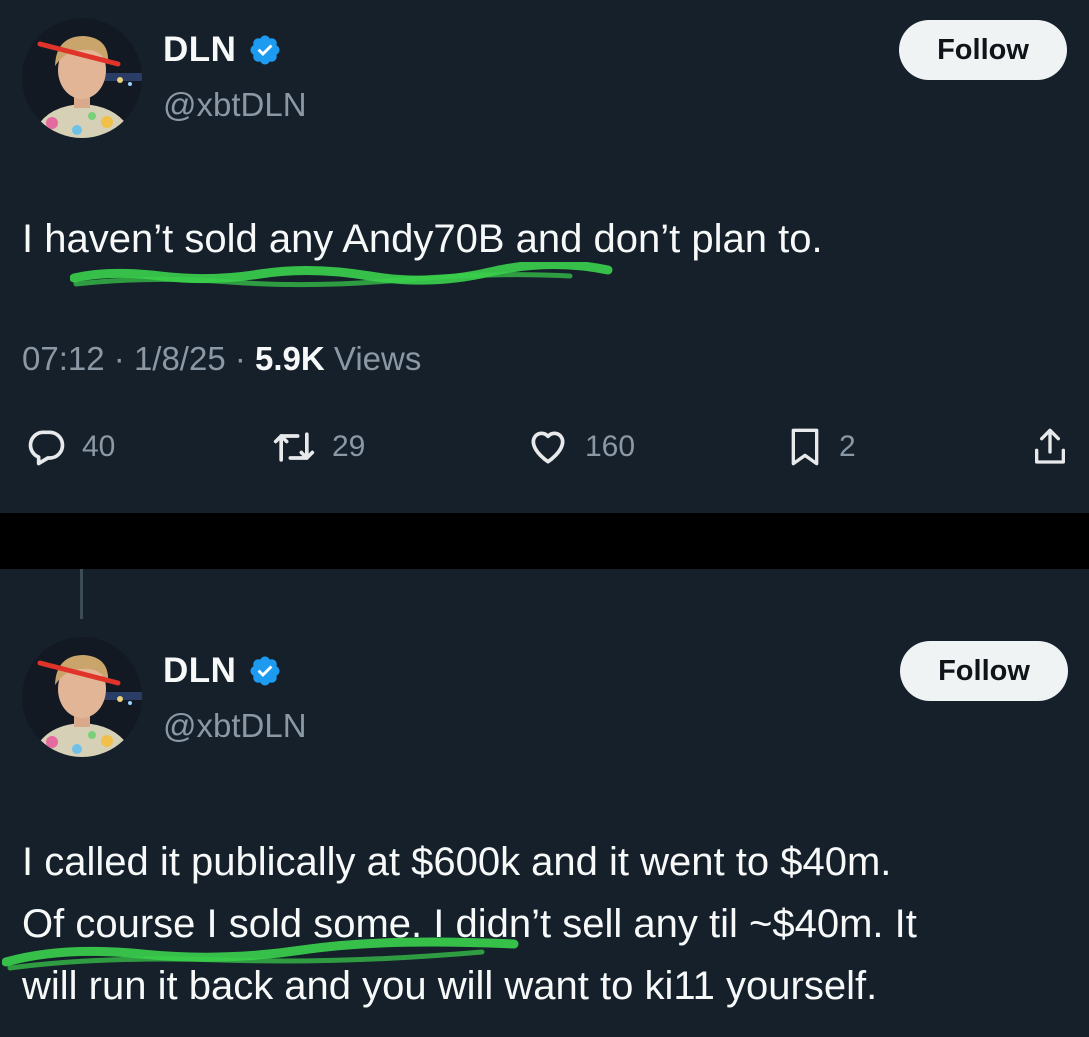 This screenshot has width=1089, height=1037. Describe the element at coordinates (81, 594) in the screenshot. I see `thread-connector-line` at that location.